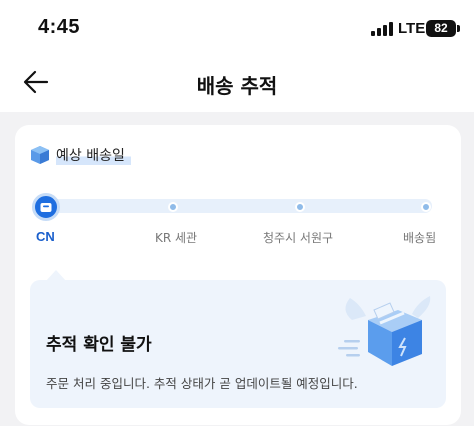  Describe the element at coordinates (59, 27) in the screenshot. I see `status-time: 4:45` at that location.